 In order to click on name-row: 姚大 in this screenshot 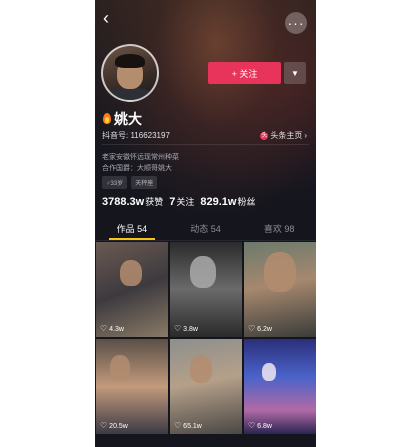, I will do `click(122, 119)`.